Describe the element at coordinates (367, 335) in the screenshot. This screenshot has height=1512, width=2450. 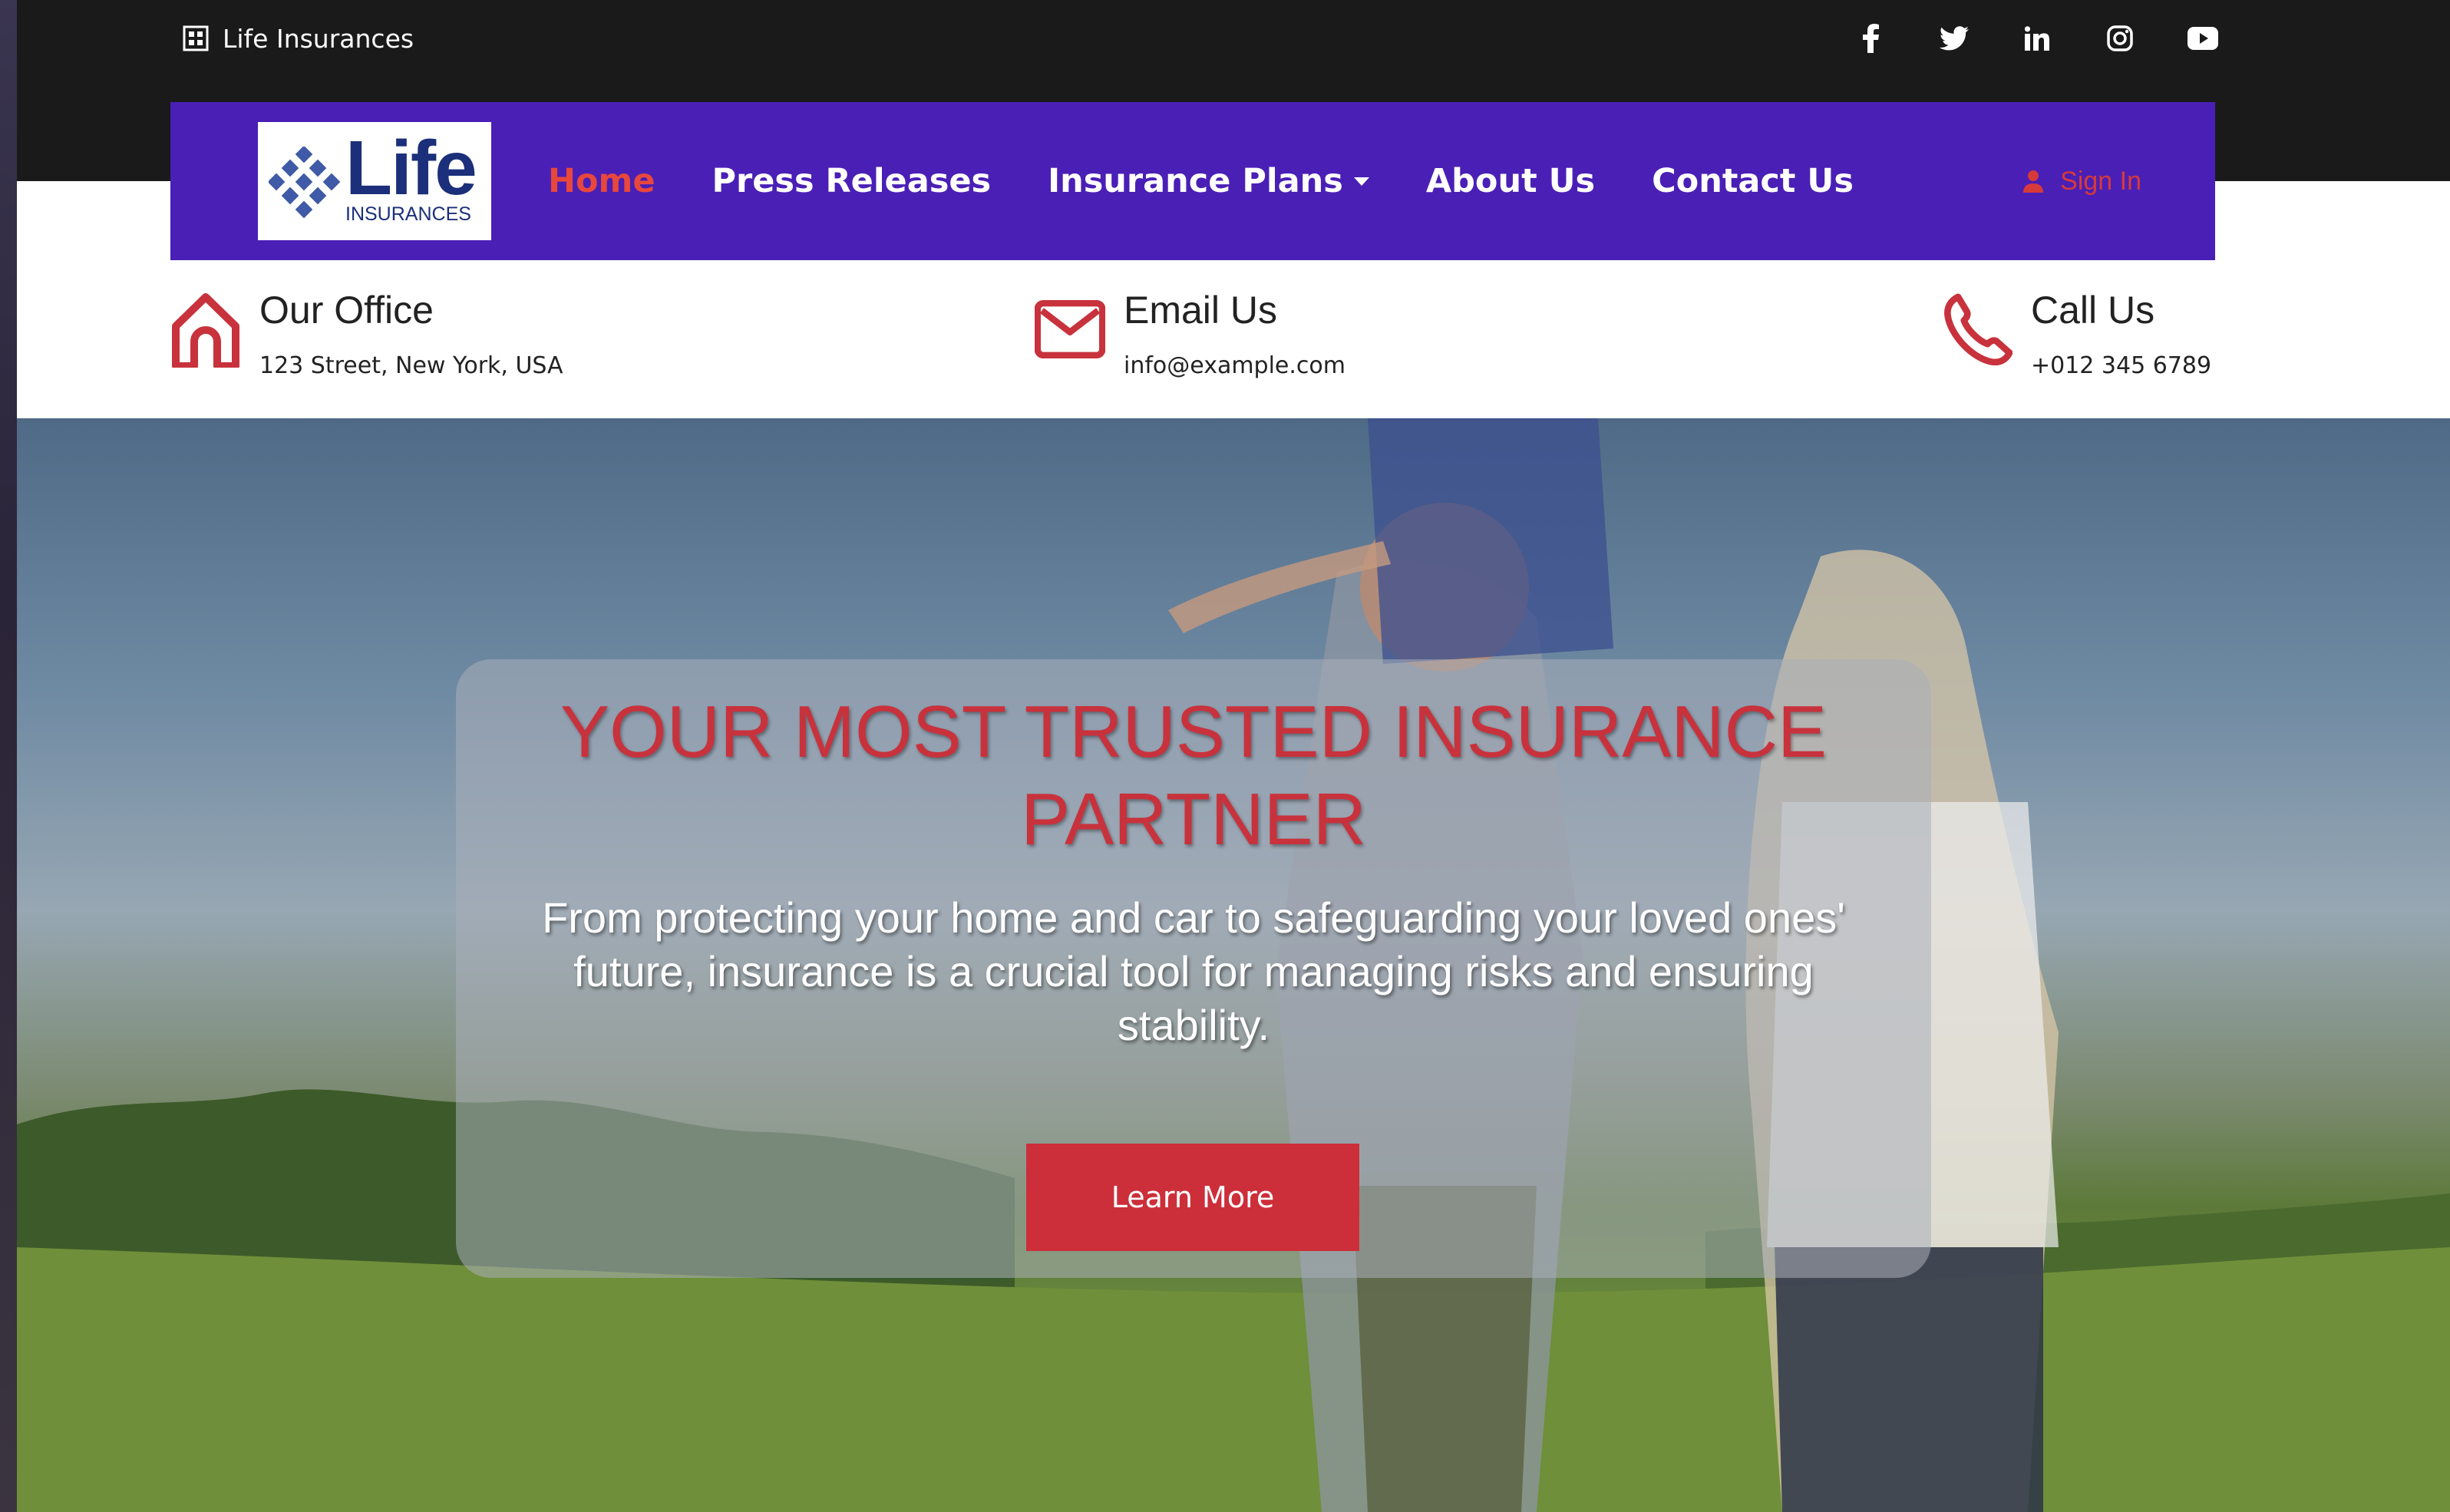
I see `office-info: Our Office 123 Street, New York, USA` at that location.